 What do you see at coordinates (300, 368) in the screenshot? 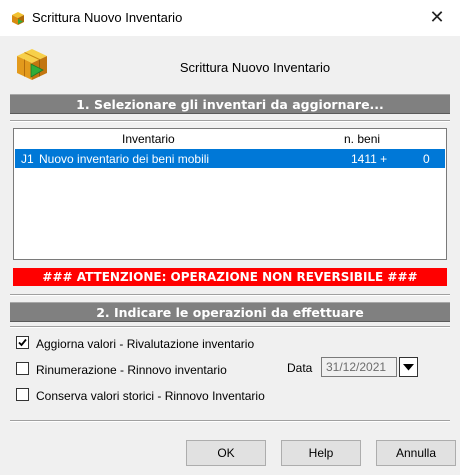
I see `date-label: Data` at bounding box center [300, 368].